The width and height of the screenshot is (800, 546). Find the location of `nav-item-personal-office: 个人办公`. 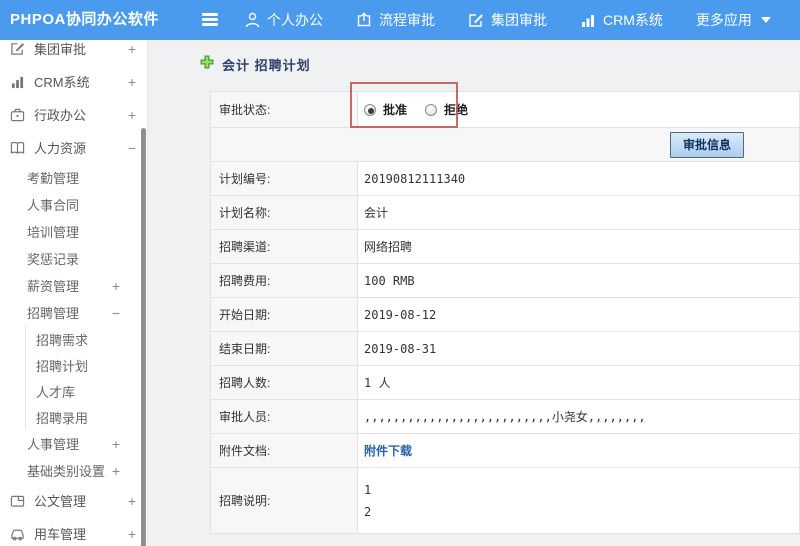

nav-item-personal-office: 个人办公 is located at coordinates (284, 20).